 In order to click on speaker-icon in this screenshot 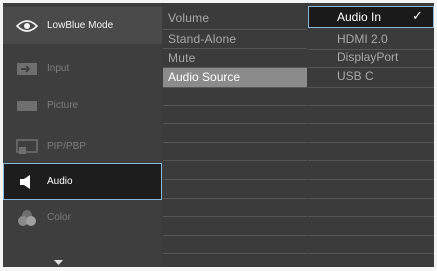, I will do `click(27, 182)`.